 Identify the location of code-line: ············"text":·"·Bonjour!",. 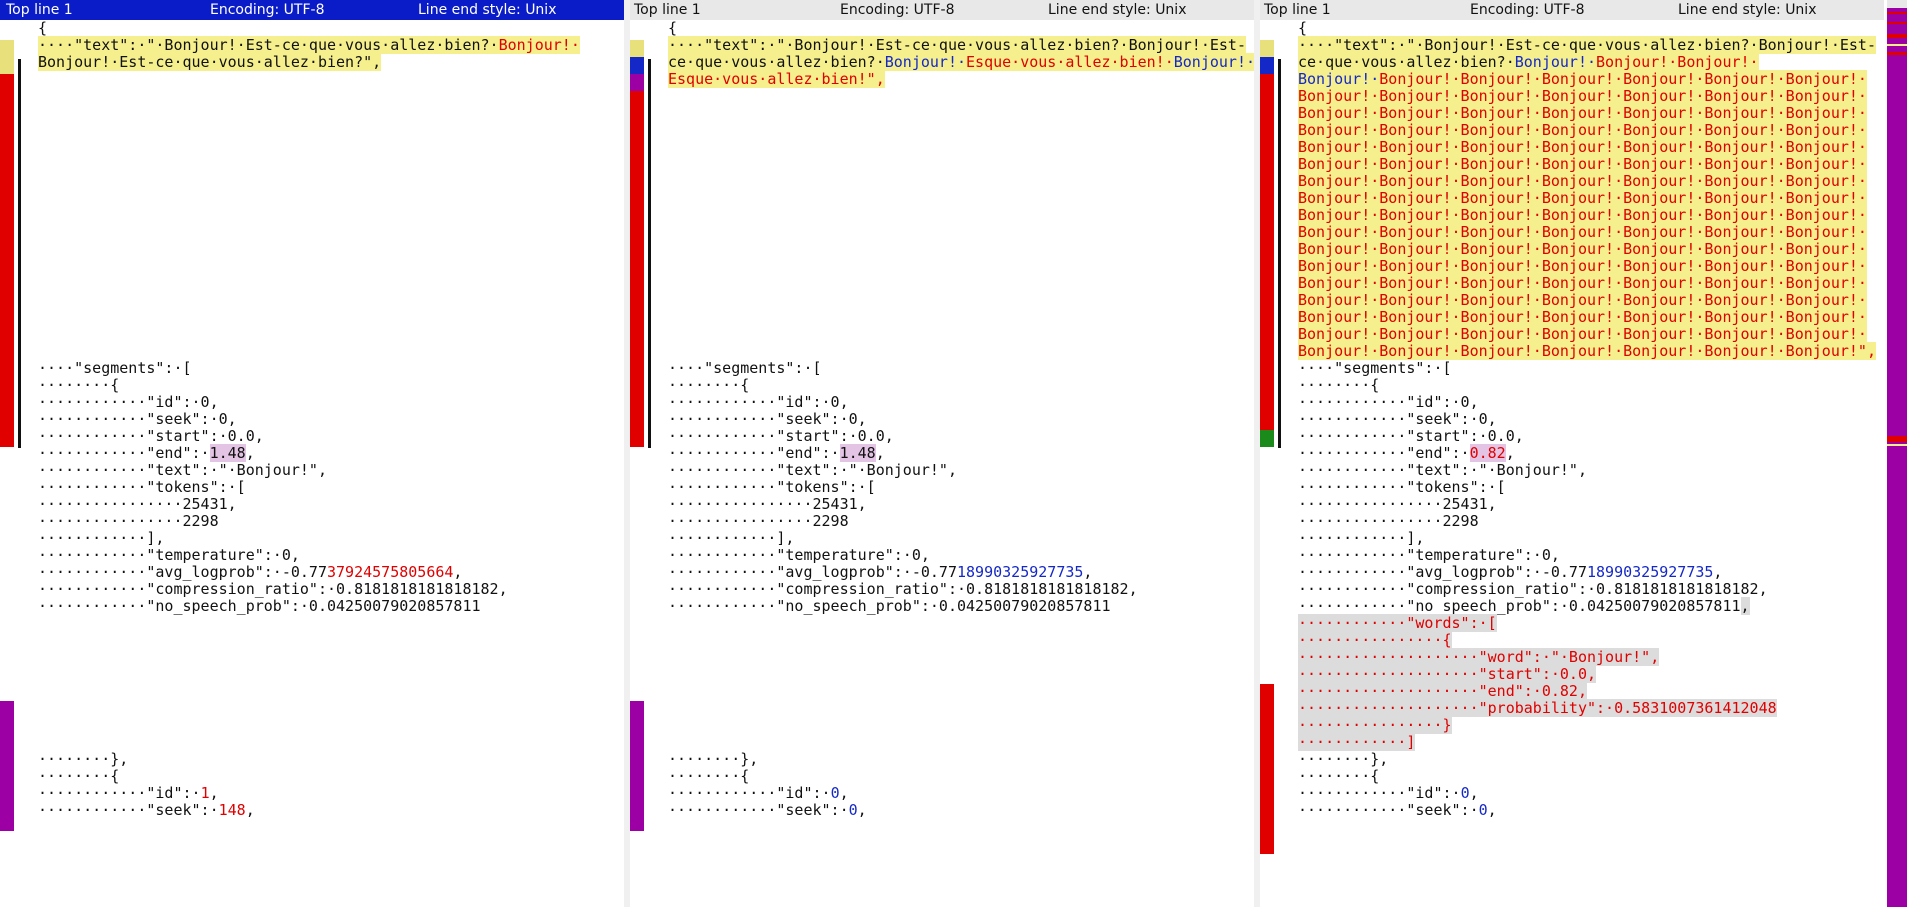
(953, 470).